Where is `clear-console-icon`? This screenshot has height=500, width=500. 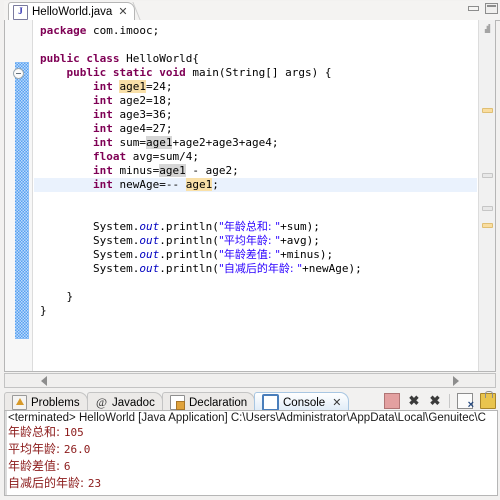
clear-console-icon is located at coordinates (465, 401).